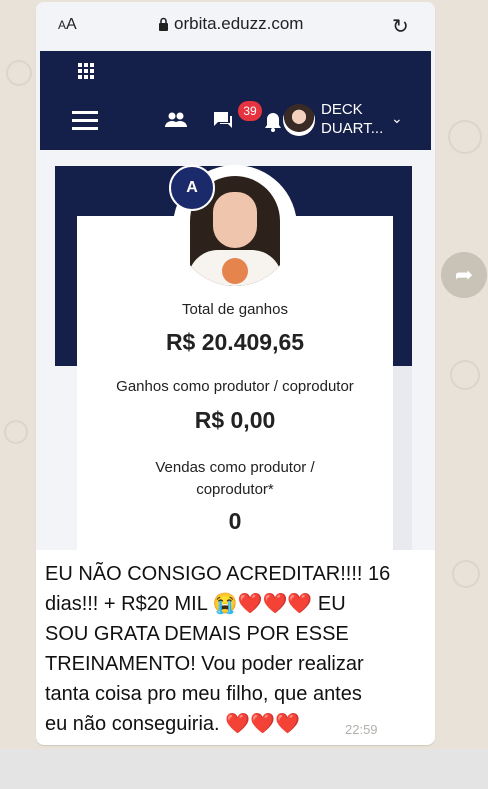  Describe the element at coordinates (402, 458) in the screenshot. I see `panel-edge` at that location.